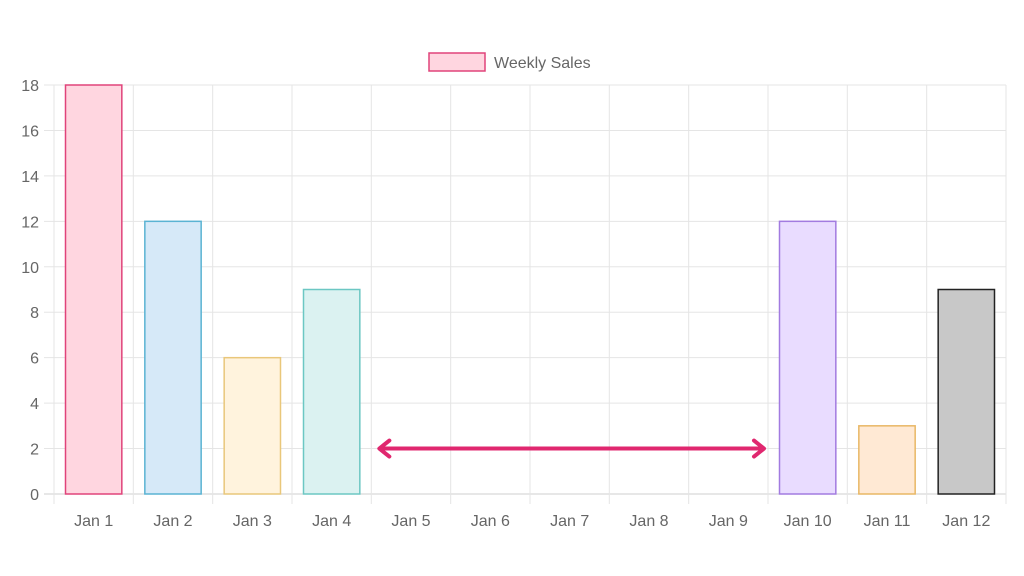  I want to click on y-tick-label: 0, so click(34, 495).